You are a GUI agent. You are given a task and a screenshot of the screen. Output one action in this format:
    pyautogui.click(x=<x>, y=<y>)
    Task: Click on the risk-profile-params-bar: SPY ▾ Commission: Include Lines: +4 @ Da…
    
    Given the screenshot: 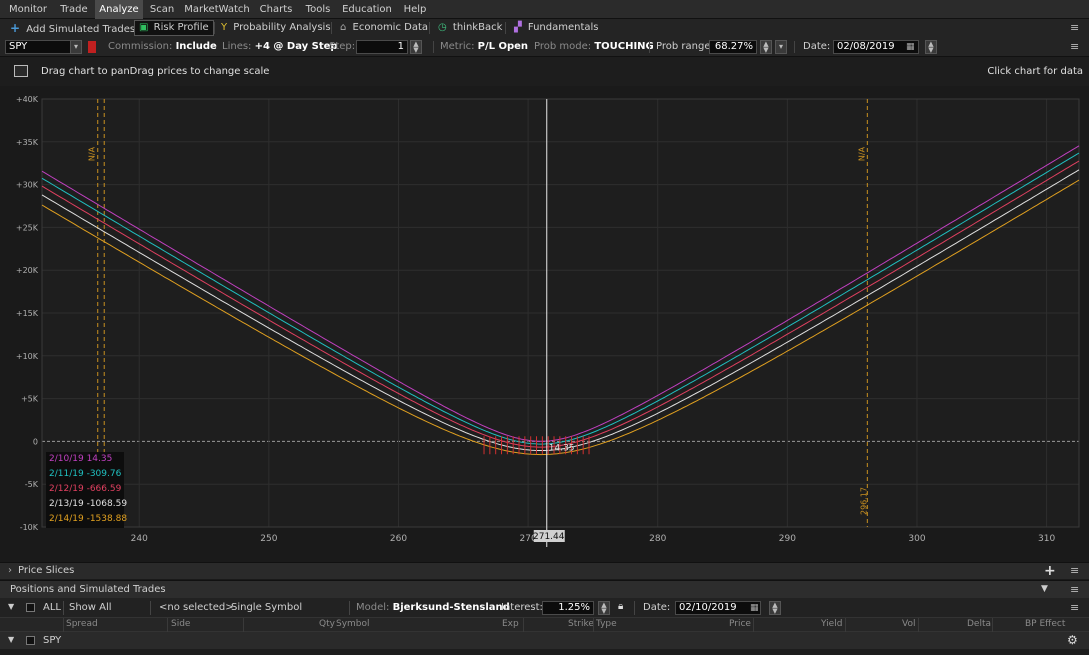 What is the action you would take?
    pyautogui.click(x=544, y=47)
    